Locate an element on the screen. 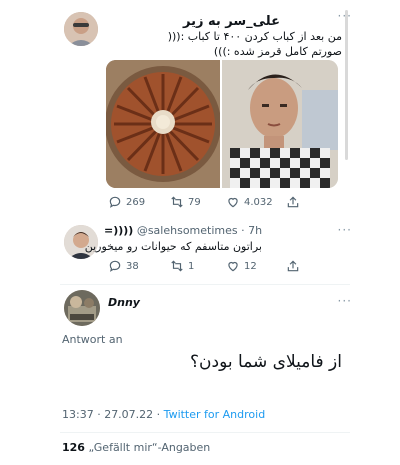 Image resolution: width=400 pixels, height=465 pixels. tweet2-handle-time: @salehsometimes · 7h is located at coordinates (199, 230).